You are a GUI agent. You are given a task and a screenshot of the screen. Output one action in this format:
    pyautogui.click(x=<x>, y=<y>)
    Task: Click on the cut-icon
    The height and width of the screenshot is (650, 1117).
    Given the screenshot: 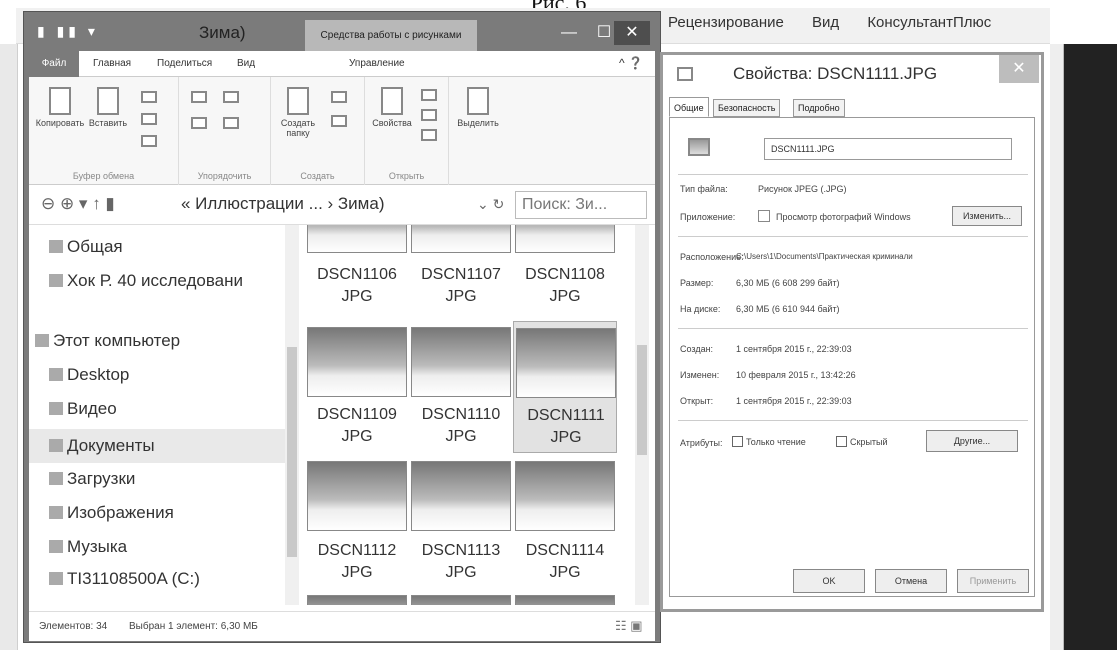 What is the action you would take?
    pyautogui.click(x=149, y=97)
    